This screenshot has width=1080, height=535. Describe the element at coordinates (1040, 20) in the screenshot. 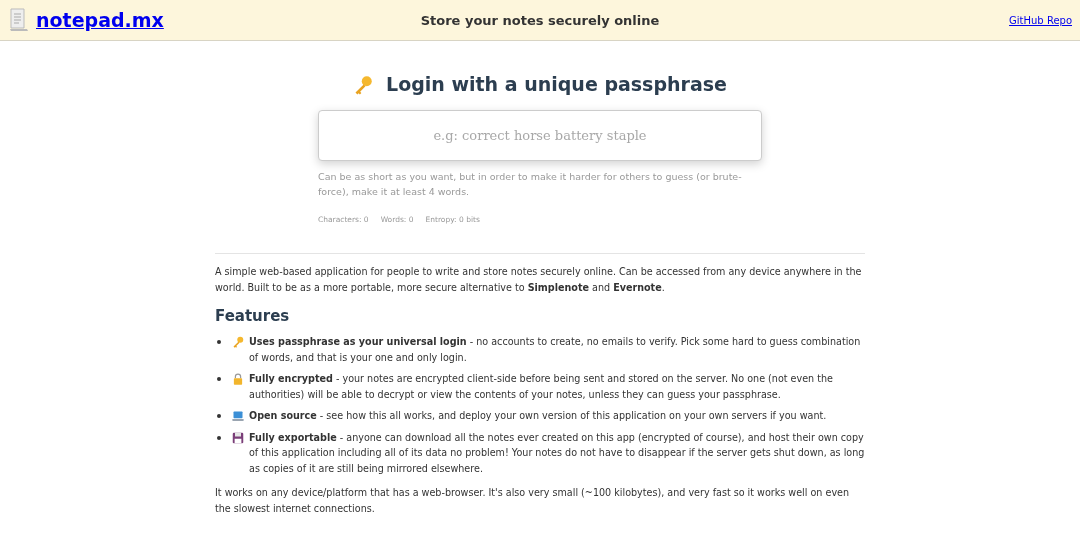

I see `github-repo-link: GitHub Repo` at that location.